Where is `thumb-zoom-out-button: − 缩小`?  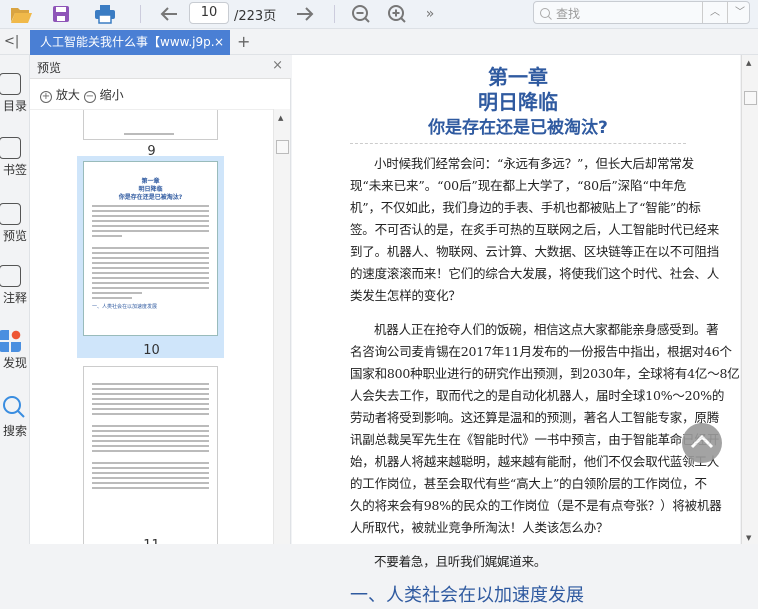 thumb-zoom-out-button: − 缩小 is located at coordinates (103, 94).